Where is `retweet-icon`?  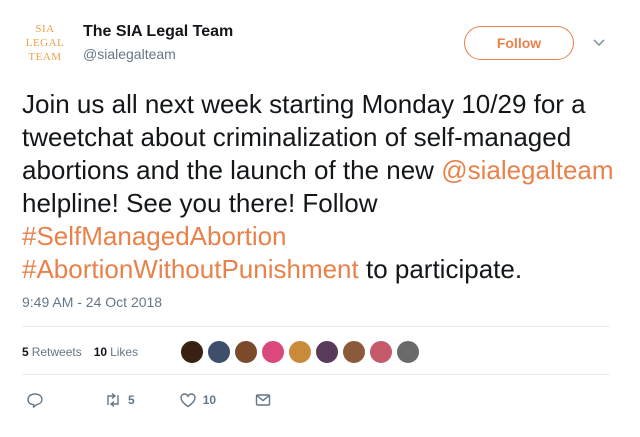 retweet-icon is located at coordinates (113, 400).